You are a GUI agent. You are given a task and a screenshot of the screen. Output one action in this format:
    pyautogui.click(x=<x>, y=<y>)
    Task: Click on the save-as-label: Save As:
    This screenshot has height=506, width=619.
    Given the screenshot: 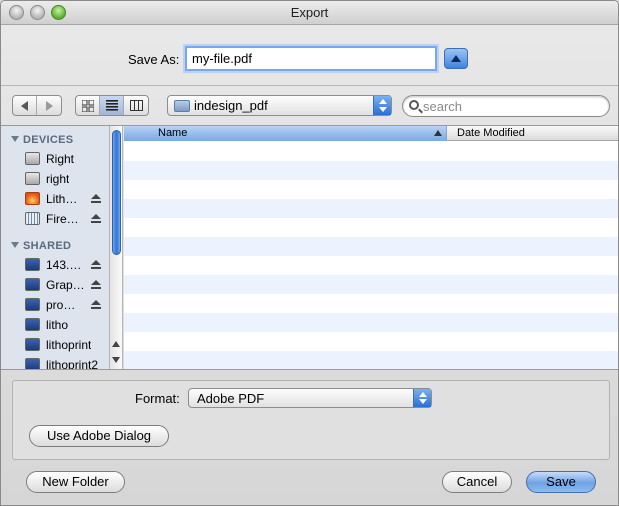 What is the action you would take?
    pyautogui.click(x=154, y=59)
    